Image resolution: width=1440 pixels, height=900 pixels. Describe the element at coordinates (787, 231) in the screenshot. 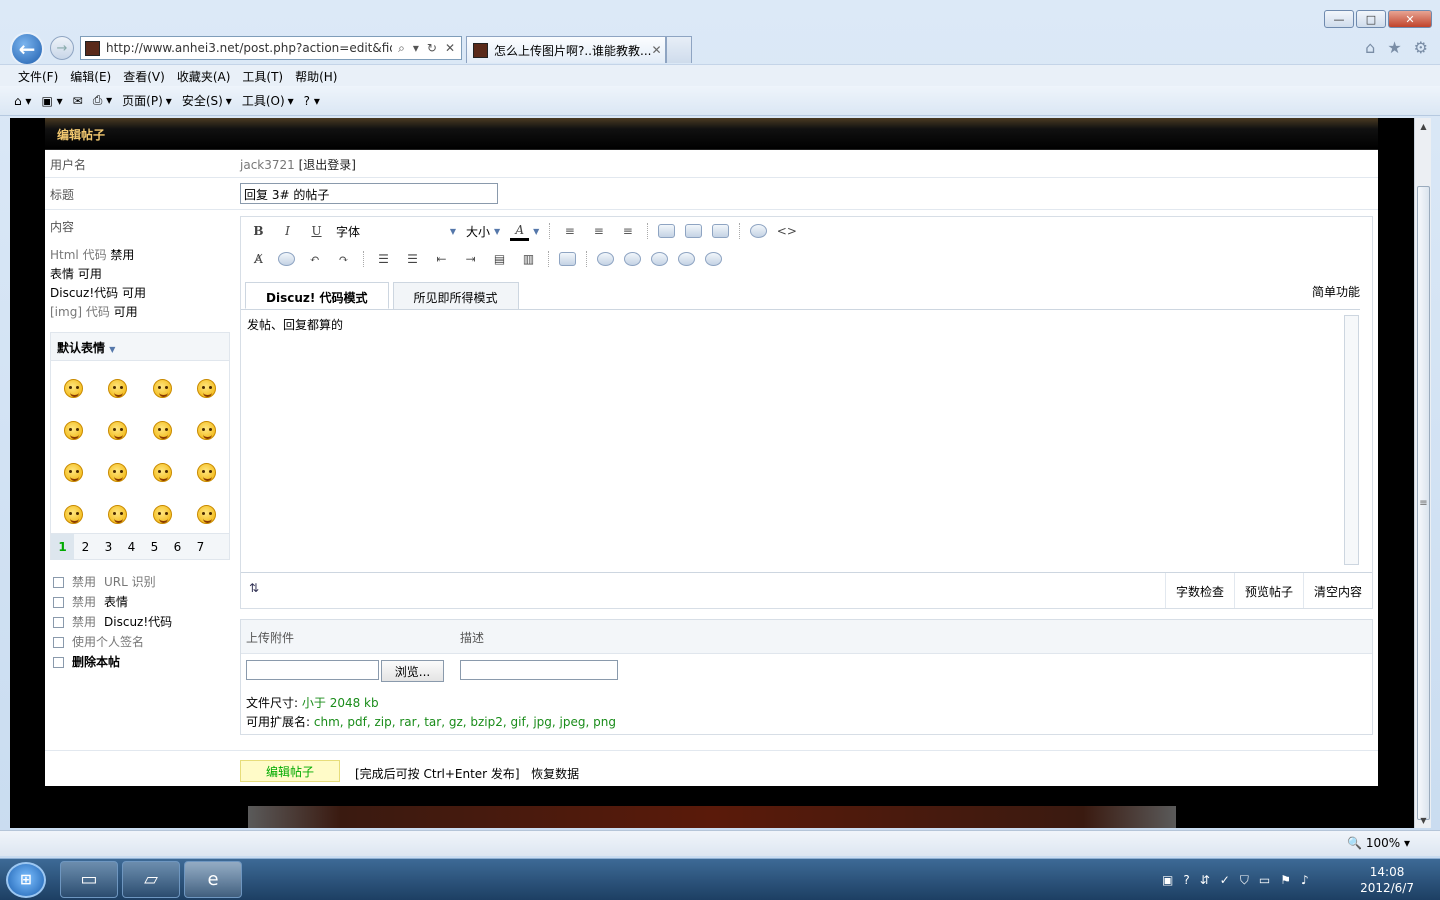

I see `code-icon: <>` at that location.